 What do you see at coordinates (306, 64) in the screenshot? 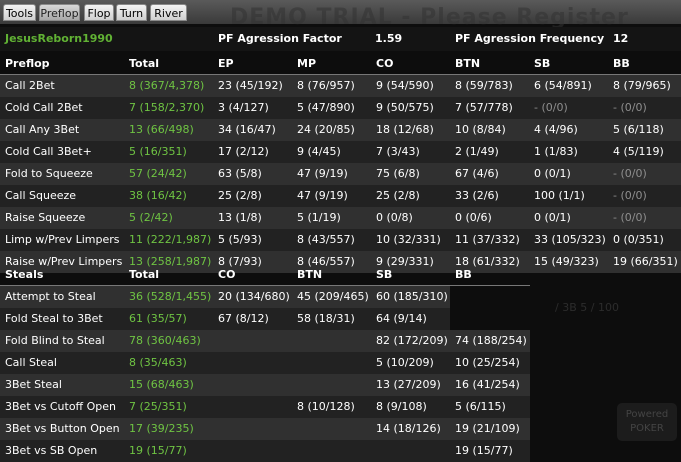
I see `column-header-mp: MP` at bounding box center [306, 64].